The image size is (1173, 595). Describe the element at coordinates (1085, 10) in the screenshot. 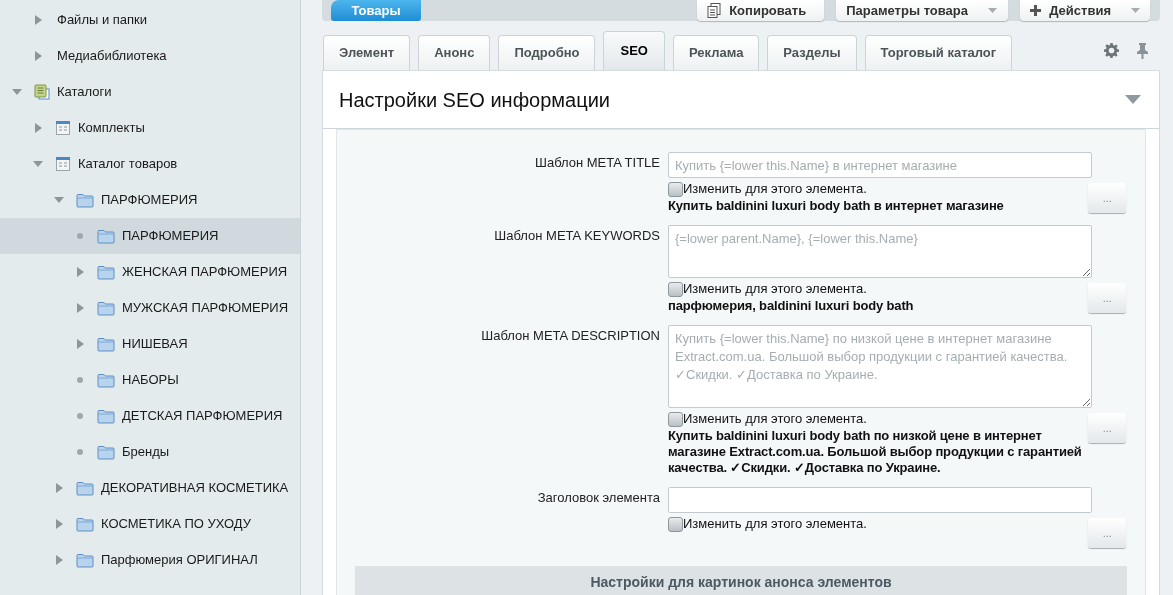

I see `toolbar-button: Действия` at that location.